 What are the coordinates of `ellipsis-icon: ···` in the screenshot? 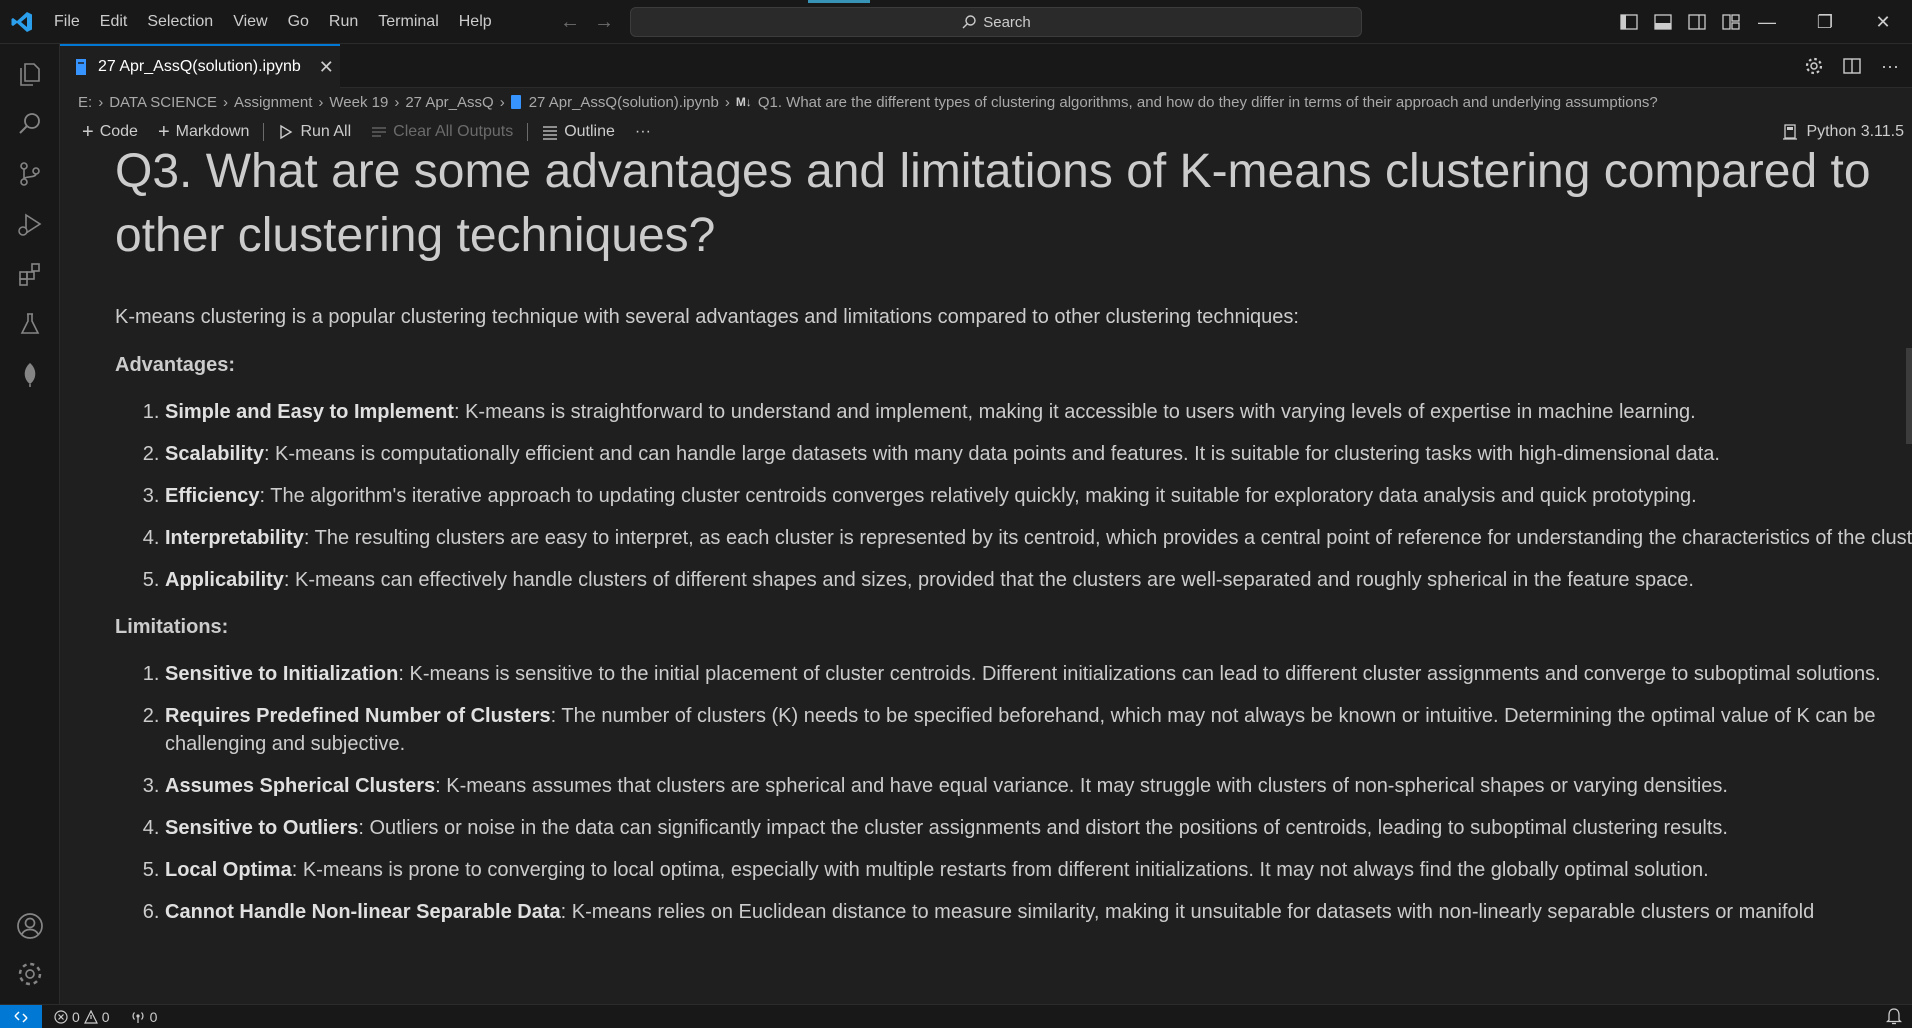 It's located at (642, 131).